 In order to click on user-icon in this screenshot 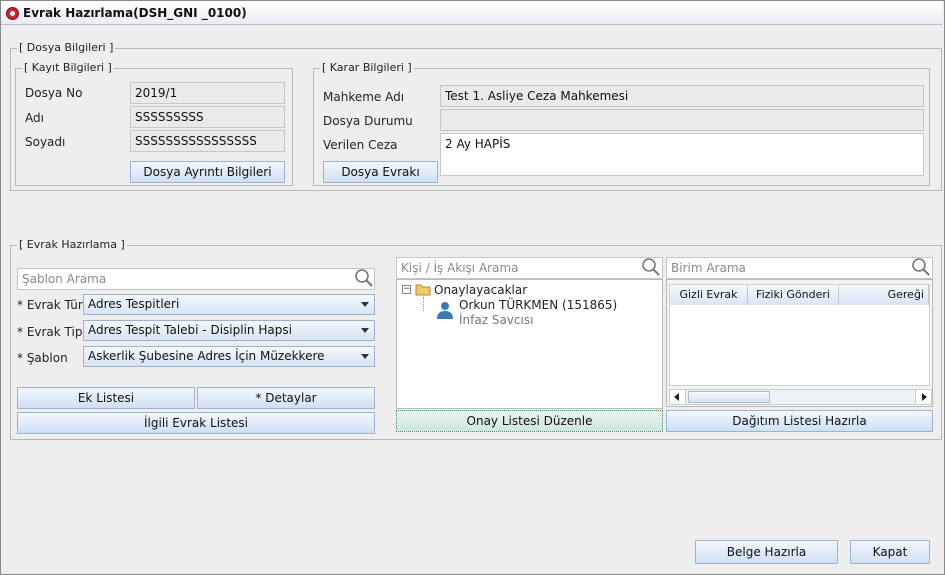, I will do `click(445, 310)`.